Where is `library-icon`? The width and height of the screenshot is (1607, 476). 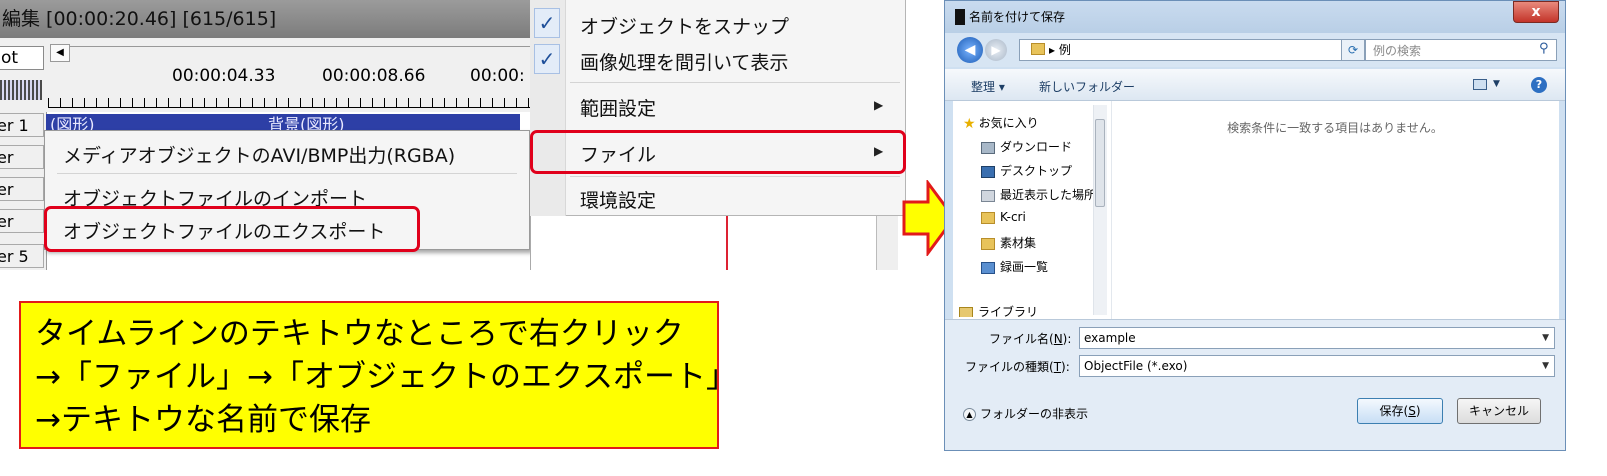 library-icon is located at coordinates (966, 311).